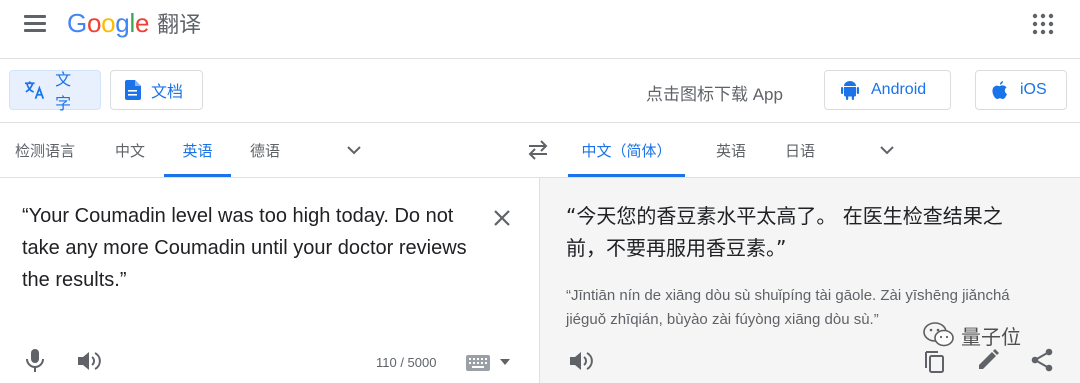  I want to click on watermark: 量子位, so click(972, 335).